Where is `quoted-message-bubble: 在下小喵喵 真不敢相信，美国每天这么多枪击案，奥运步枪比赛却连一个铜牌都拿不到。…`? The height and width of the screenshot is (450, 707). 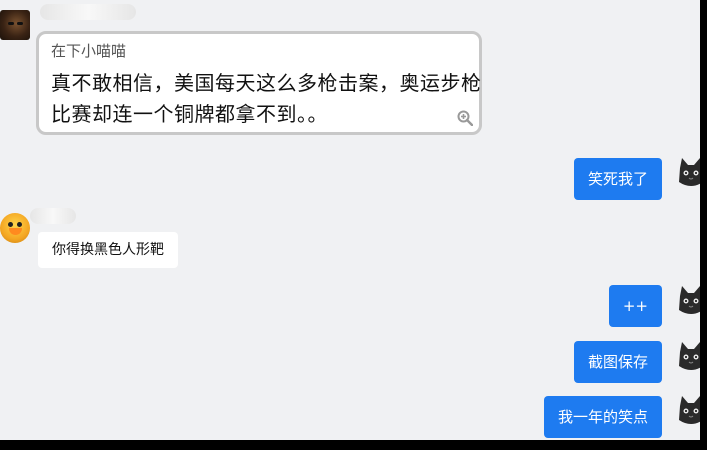
quoted-message-bubble: 在下小喵喵 真不敢相信，美国每天这么多枪击案，奥运步枪比赛却连一个铜牌都拿不到。… is located at coordinates (259, 83).